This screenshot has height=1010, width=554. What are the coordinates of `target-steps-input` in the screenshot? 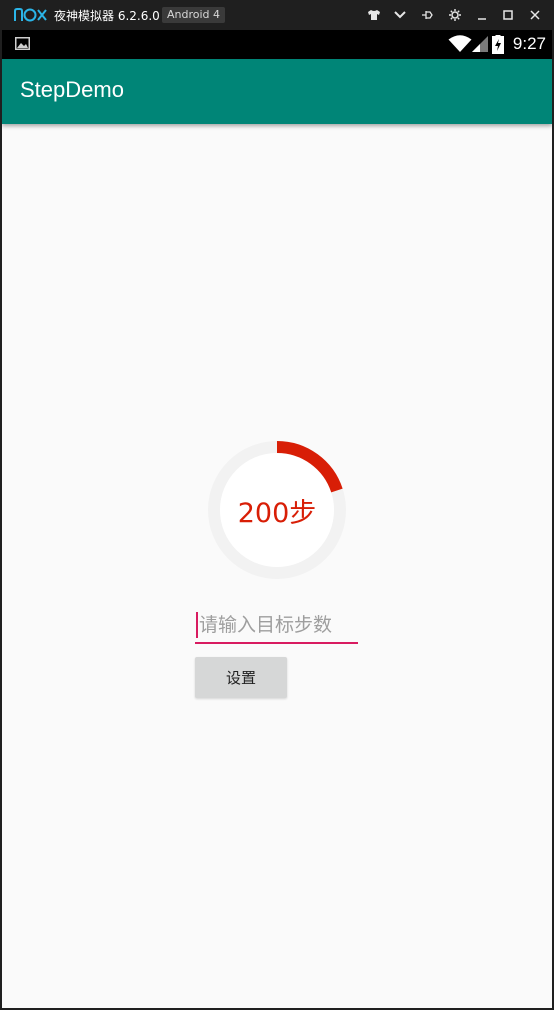 It's located at (276, 625).